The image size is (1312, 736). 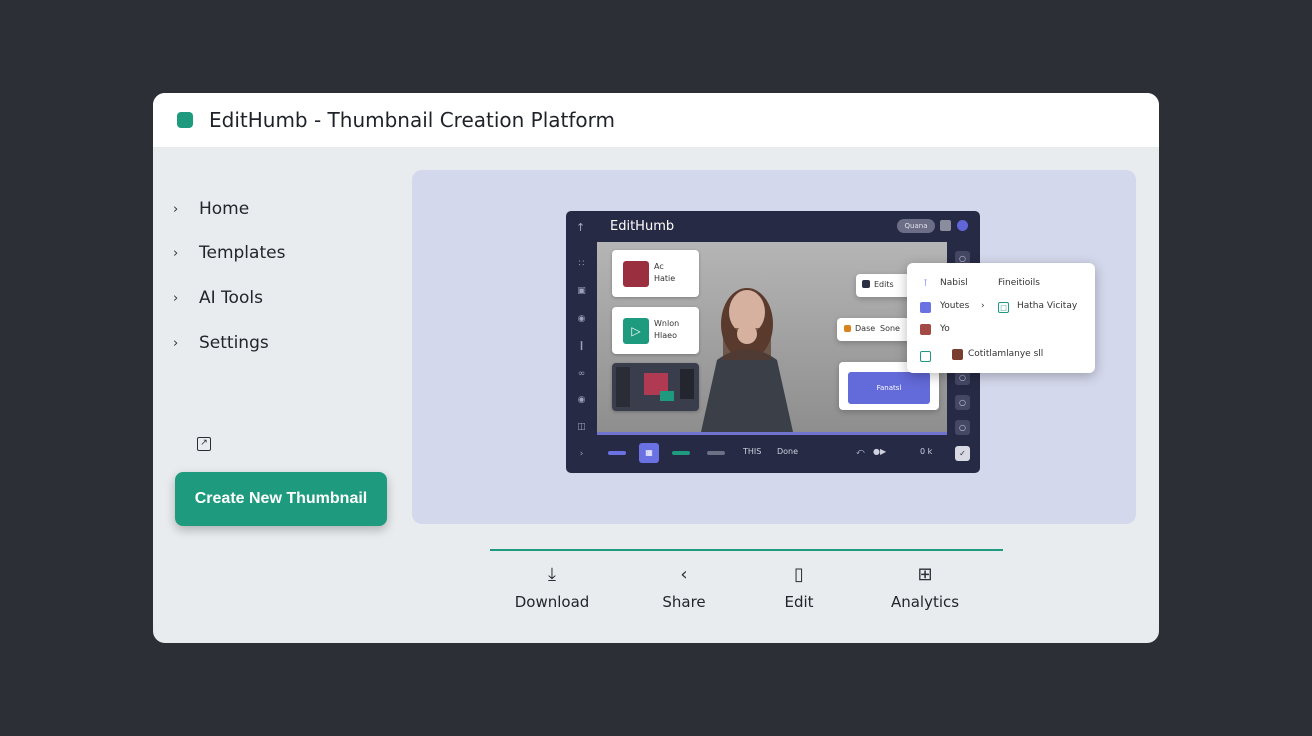 What do you see at coordinates (581, 400) in the screenshot?
I see `brush-icon: ◉` at bounding box center [581, 400].